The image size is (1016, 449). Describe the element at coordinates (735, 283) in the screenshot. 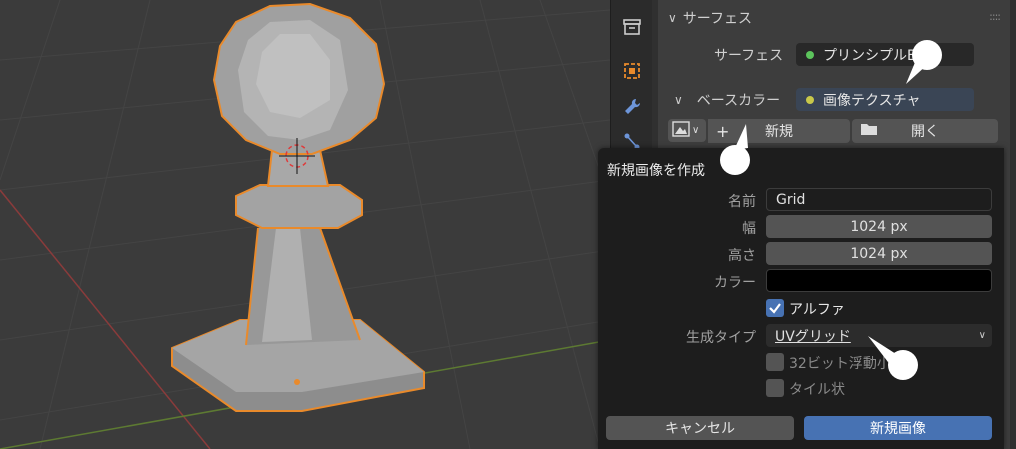

I see `color-label: カラー` at that location.